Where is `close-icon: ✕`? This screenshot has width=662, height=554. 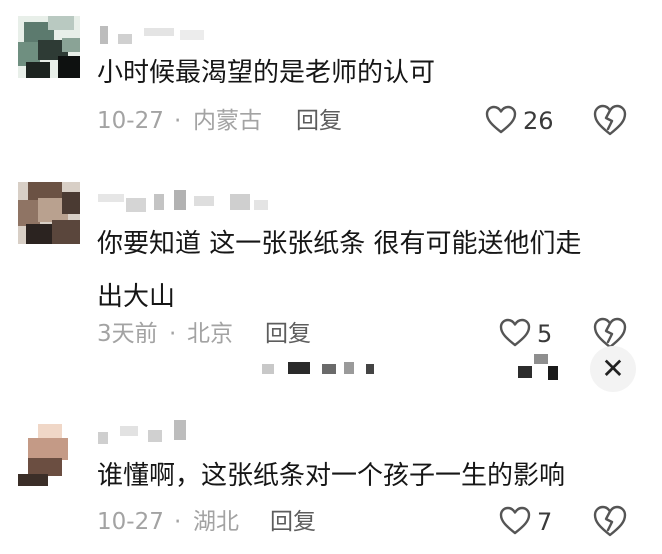 close-icon: ✕ is located at coordinates (613, 368).